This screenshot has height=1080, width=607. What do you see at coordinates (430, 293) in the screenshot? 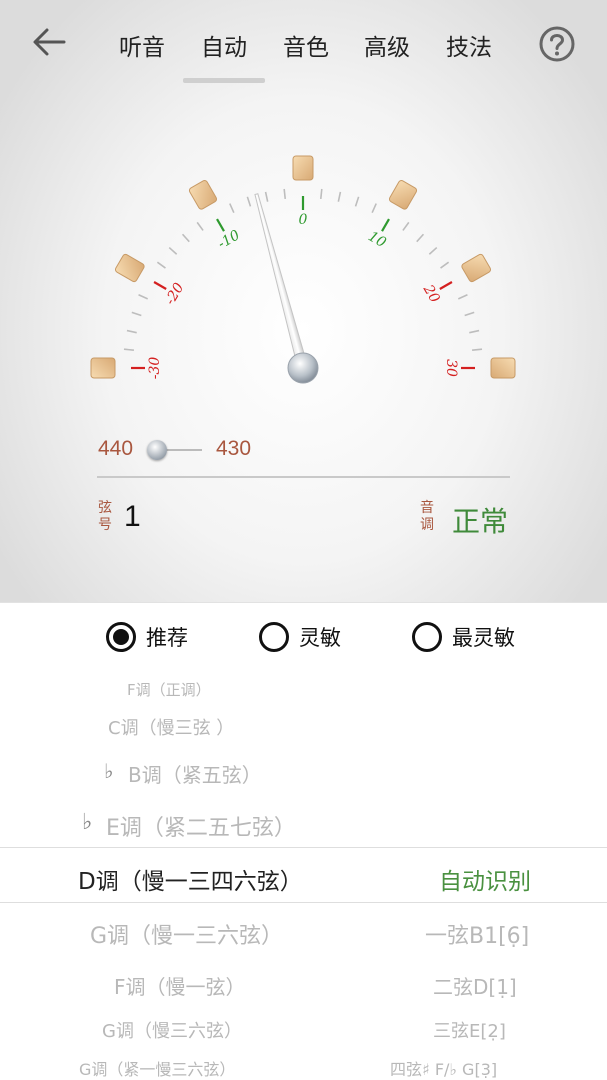
I see `dial-scale-label: 20` at bounding box center [430, 293].